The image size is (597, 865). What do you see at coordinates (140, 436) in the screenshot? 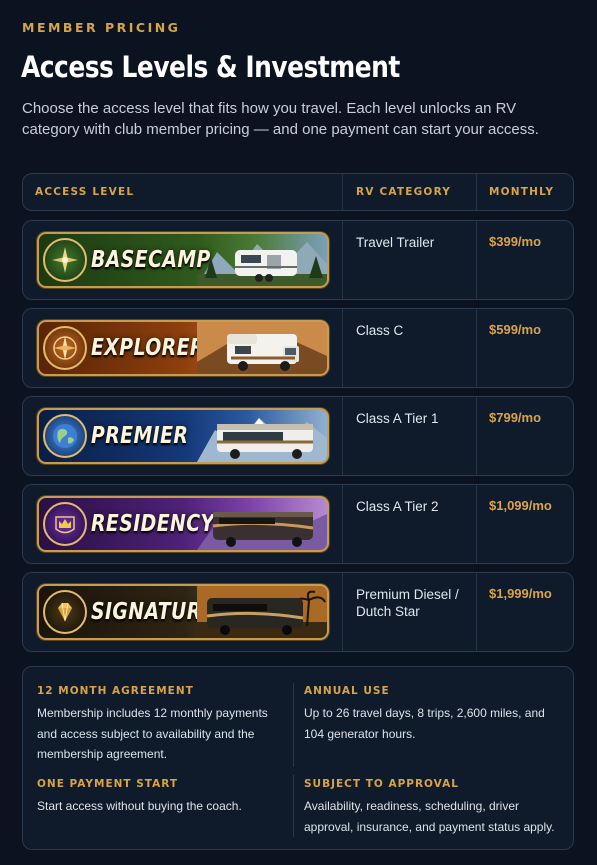
I see `tier-name: PREMIER` at bounding box center [140, 436].